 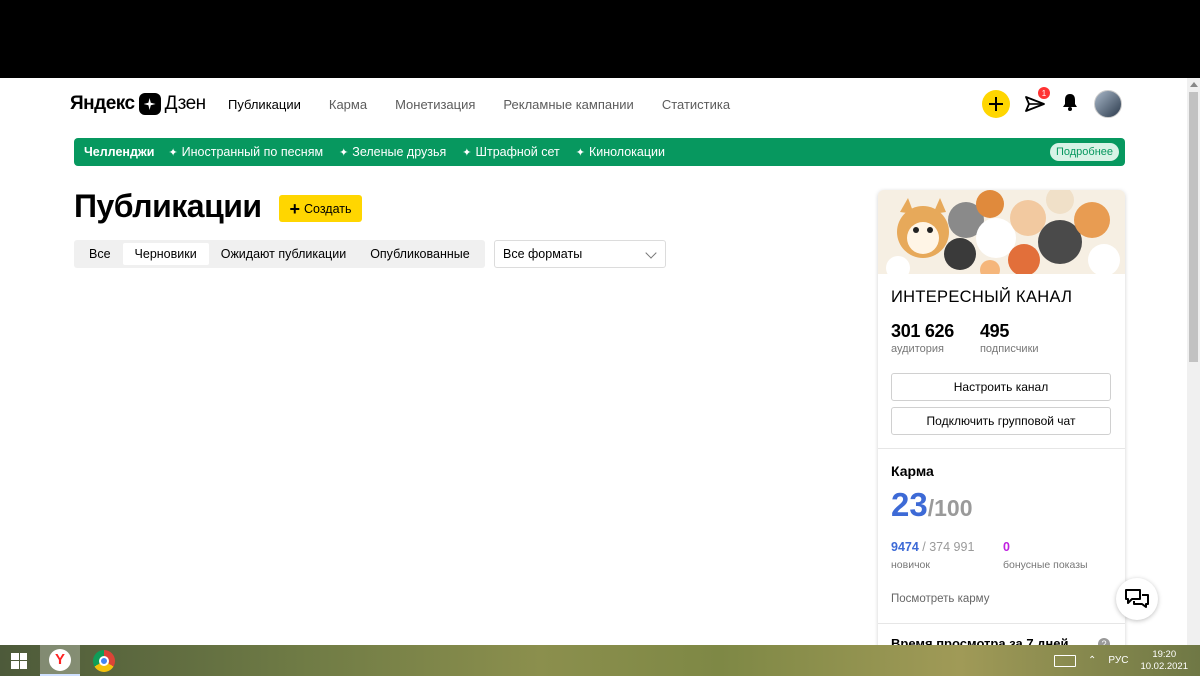 What do you see at coordinates (626, 152) in the screenshot?
I see `challenge-label: Кинолокации` at bounding box center [626, 152].